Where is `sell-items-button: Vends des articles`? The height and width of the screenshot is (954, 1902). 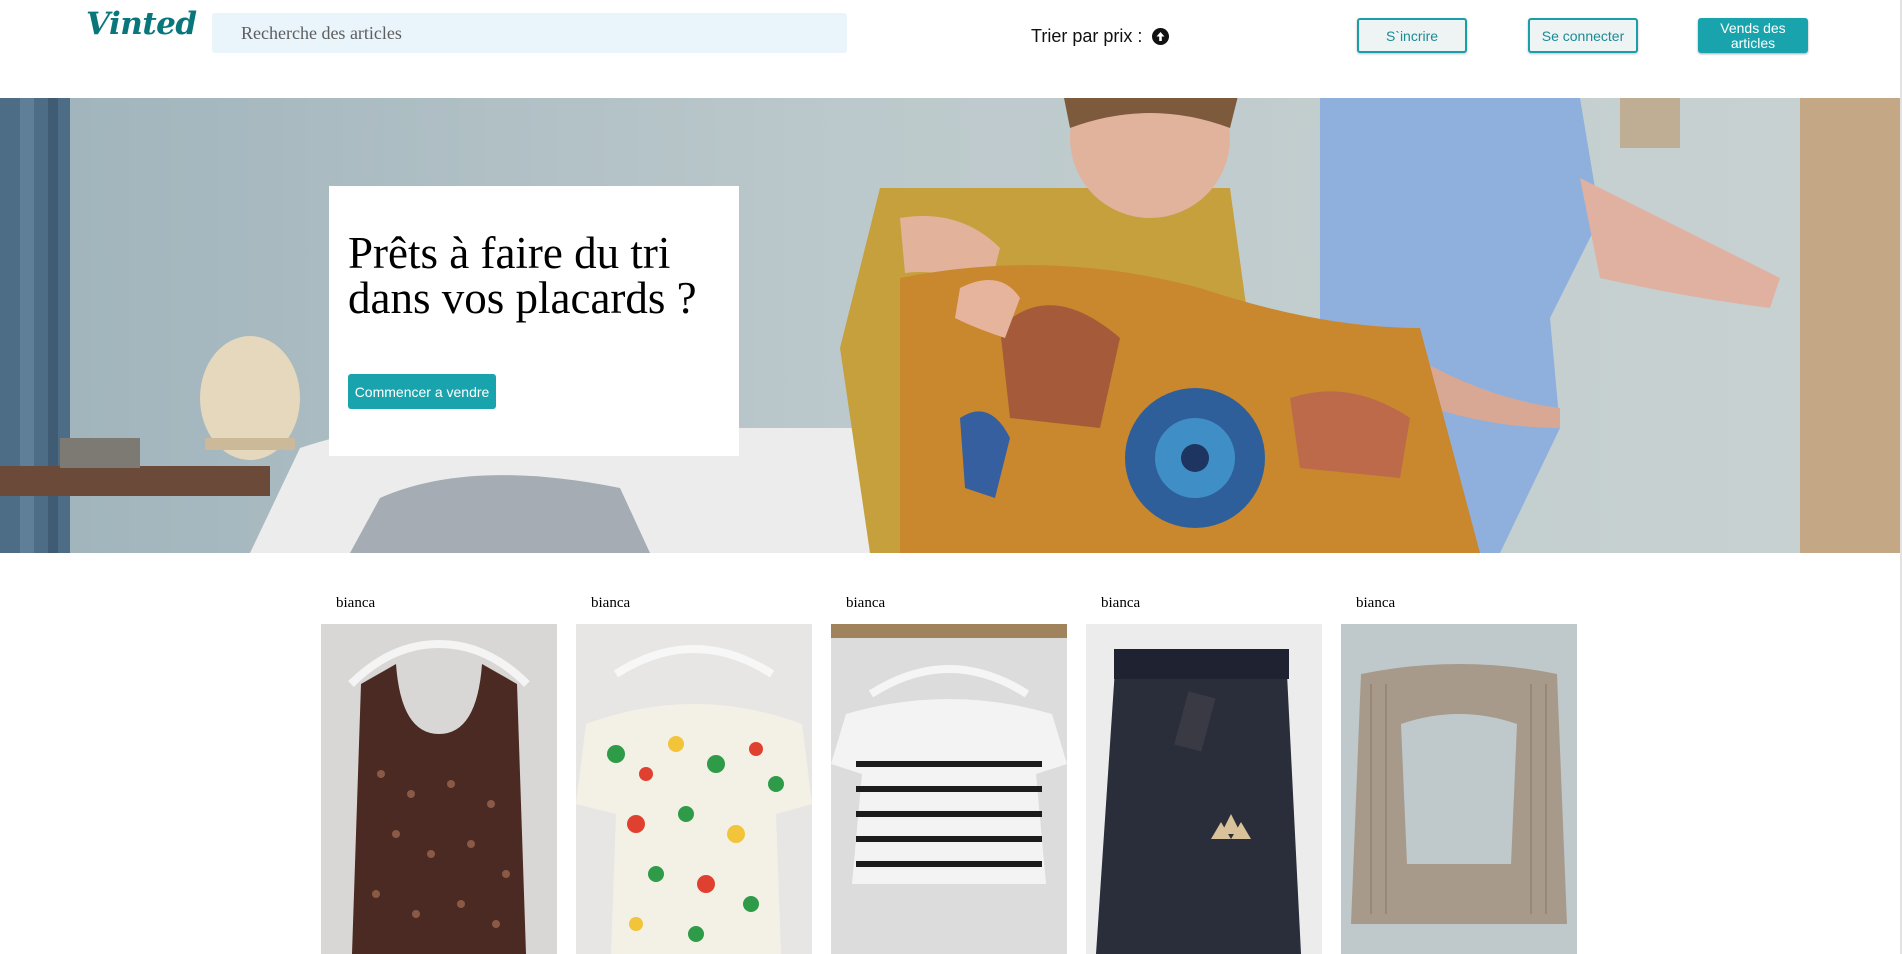
sell-items-button: Vends des articles is located at coordinates (1753, 35).